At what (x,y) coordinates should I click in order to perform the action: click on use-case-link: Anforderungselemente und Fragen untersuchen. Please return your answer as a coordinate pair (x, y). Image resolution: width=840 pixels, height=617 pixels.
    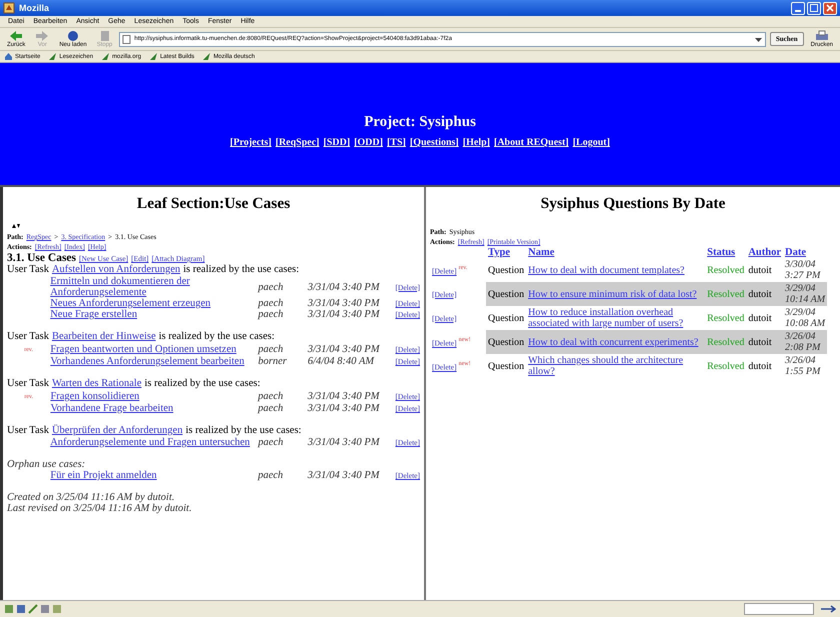
    Looking at the image, I should click on (154, 442).